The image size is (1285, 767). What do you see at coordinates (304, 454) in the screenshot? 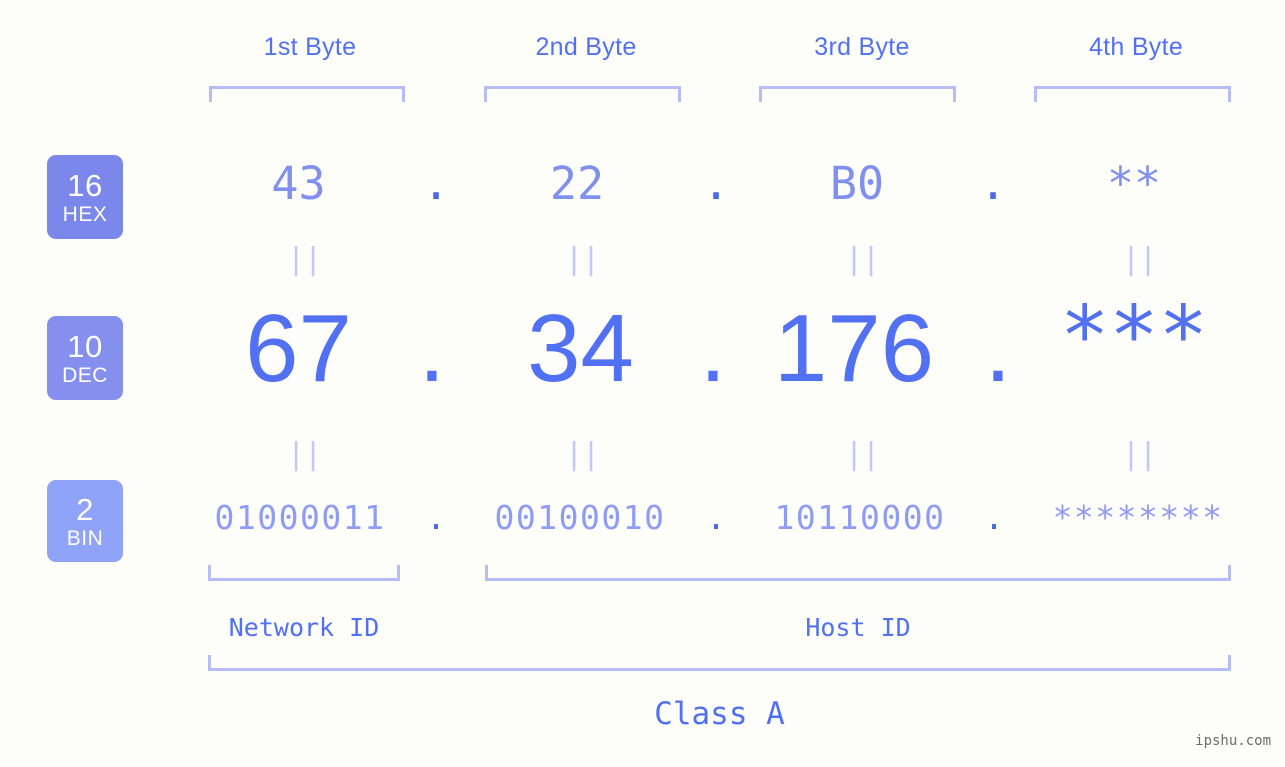
I see `equals-mark-dec-bin-1: ||` at bounding box center [304, 454].